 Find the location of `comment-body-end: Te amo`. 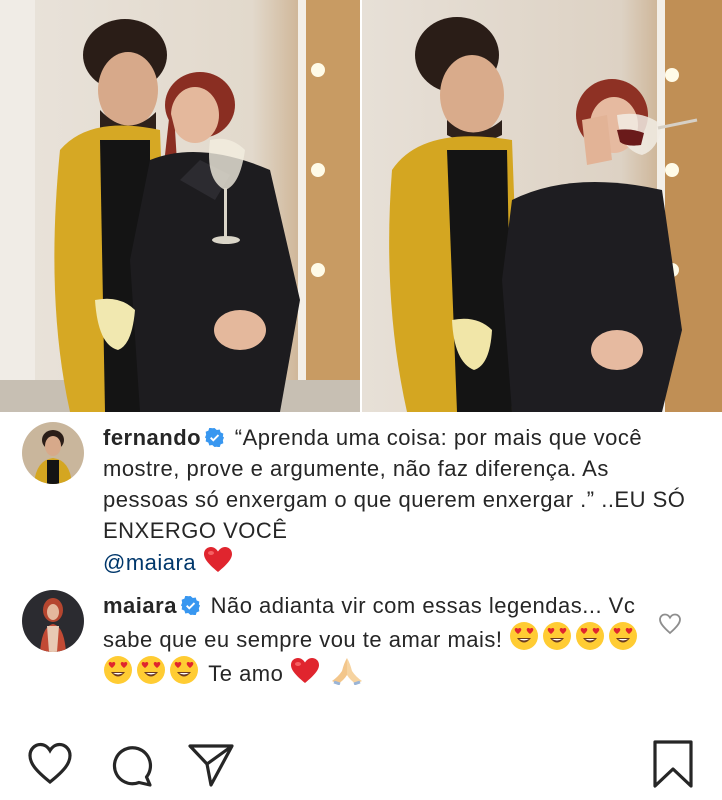

comment-body-end: Te amo is located at coordinates (246, 673).